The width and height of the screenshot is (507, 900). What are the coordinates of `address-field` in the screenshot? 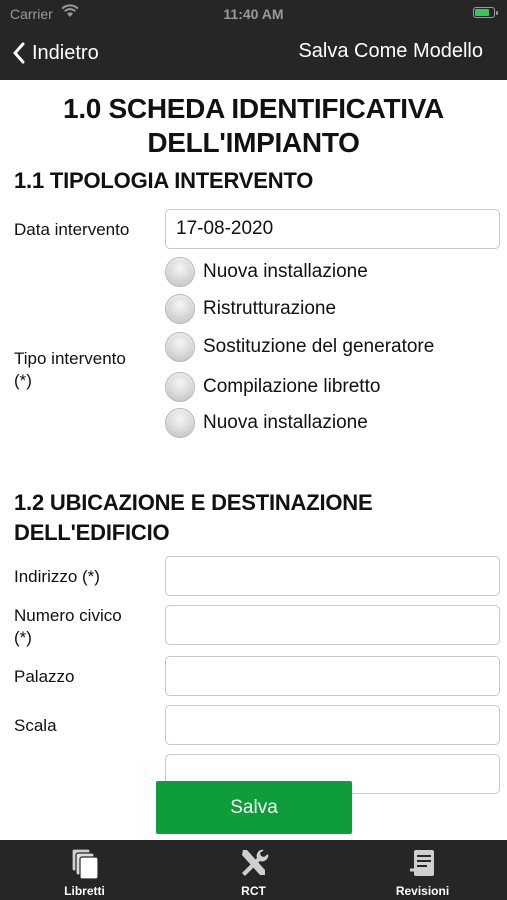 It's located at (332, 576).